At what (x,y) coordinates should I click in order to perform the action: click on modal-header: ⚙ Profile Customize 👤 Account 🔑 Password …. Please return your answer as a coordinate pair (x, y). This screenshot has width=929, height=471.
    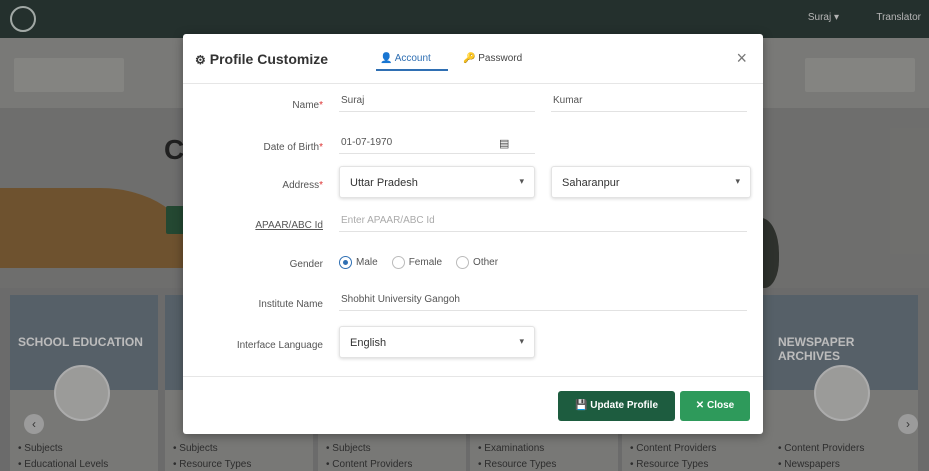
    Looking at the image, I should click on (473, 59).